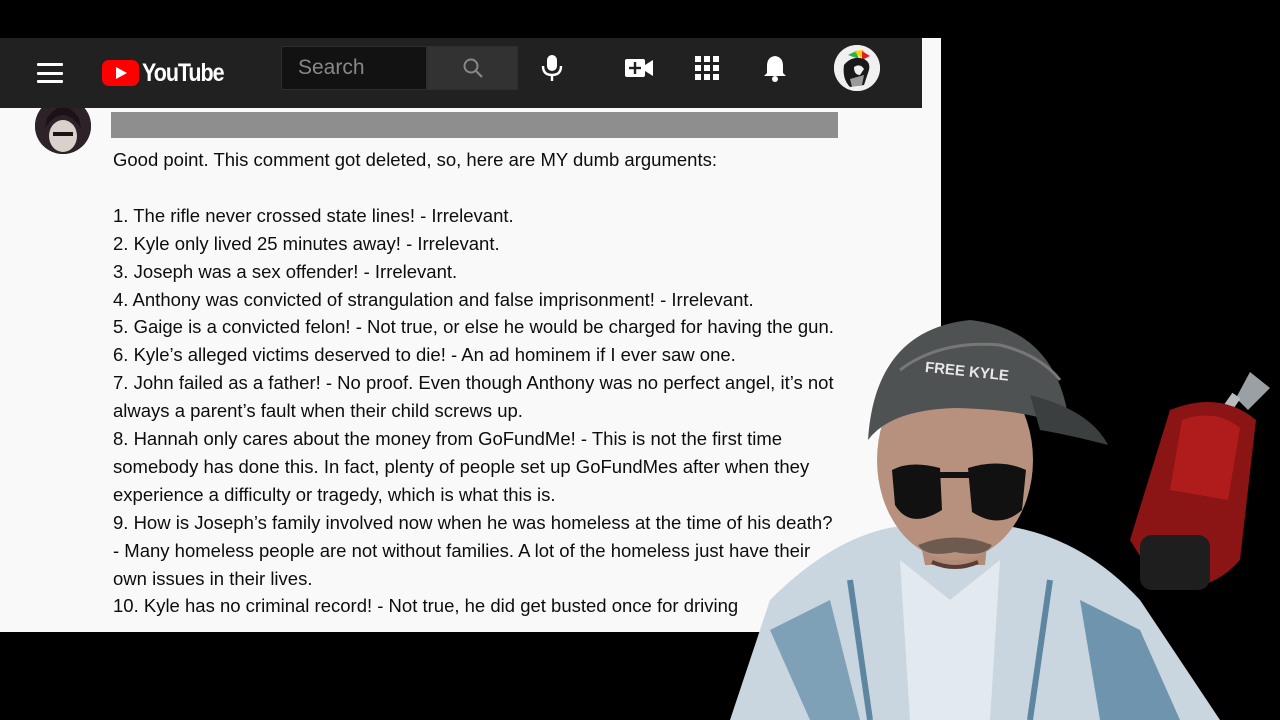 The height and width of the screenshot is (720, 1280). I want to click on search-icon, so click(473, 68).